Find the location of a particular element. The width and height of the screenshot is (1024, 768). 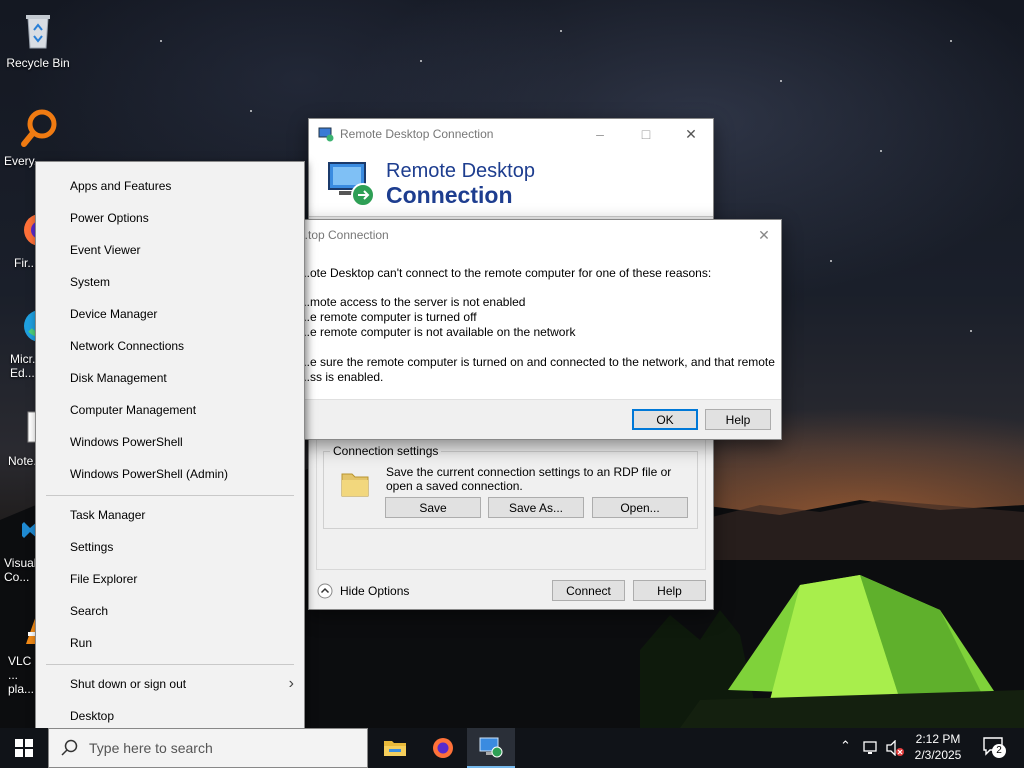

remote-desktop-logo-icon is located at coordinates (351, 184).